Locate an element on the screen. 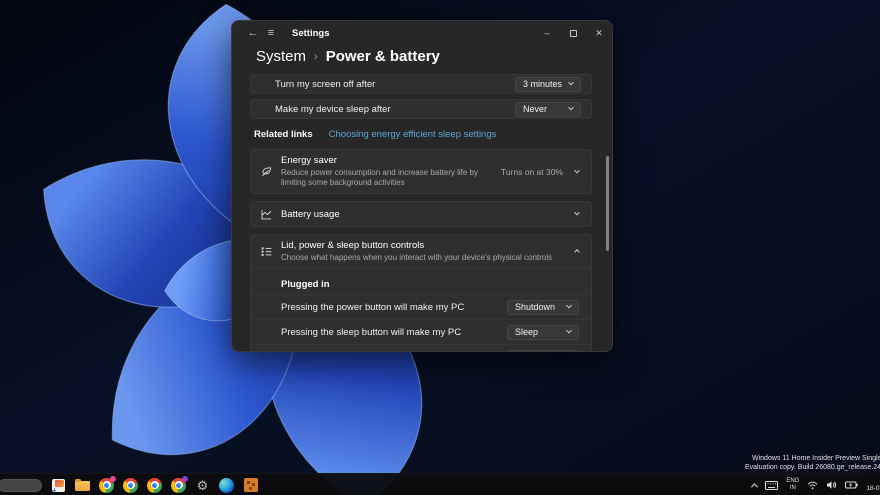 This screenshot has width=880, height=495. system-tray: ENG IN 18-0 is located at coordinates (815, 484).